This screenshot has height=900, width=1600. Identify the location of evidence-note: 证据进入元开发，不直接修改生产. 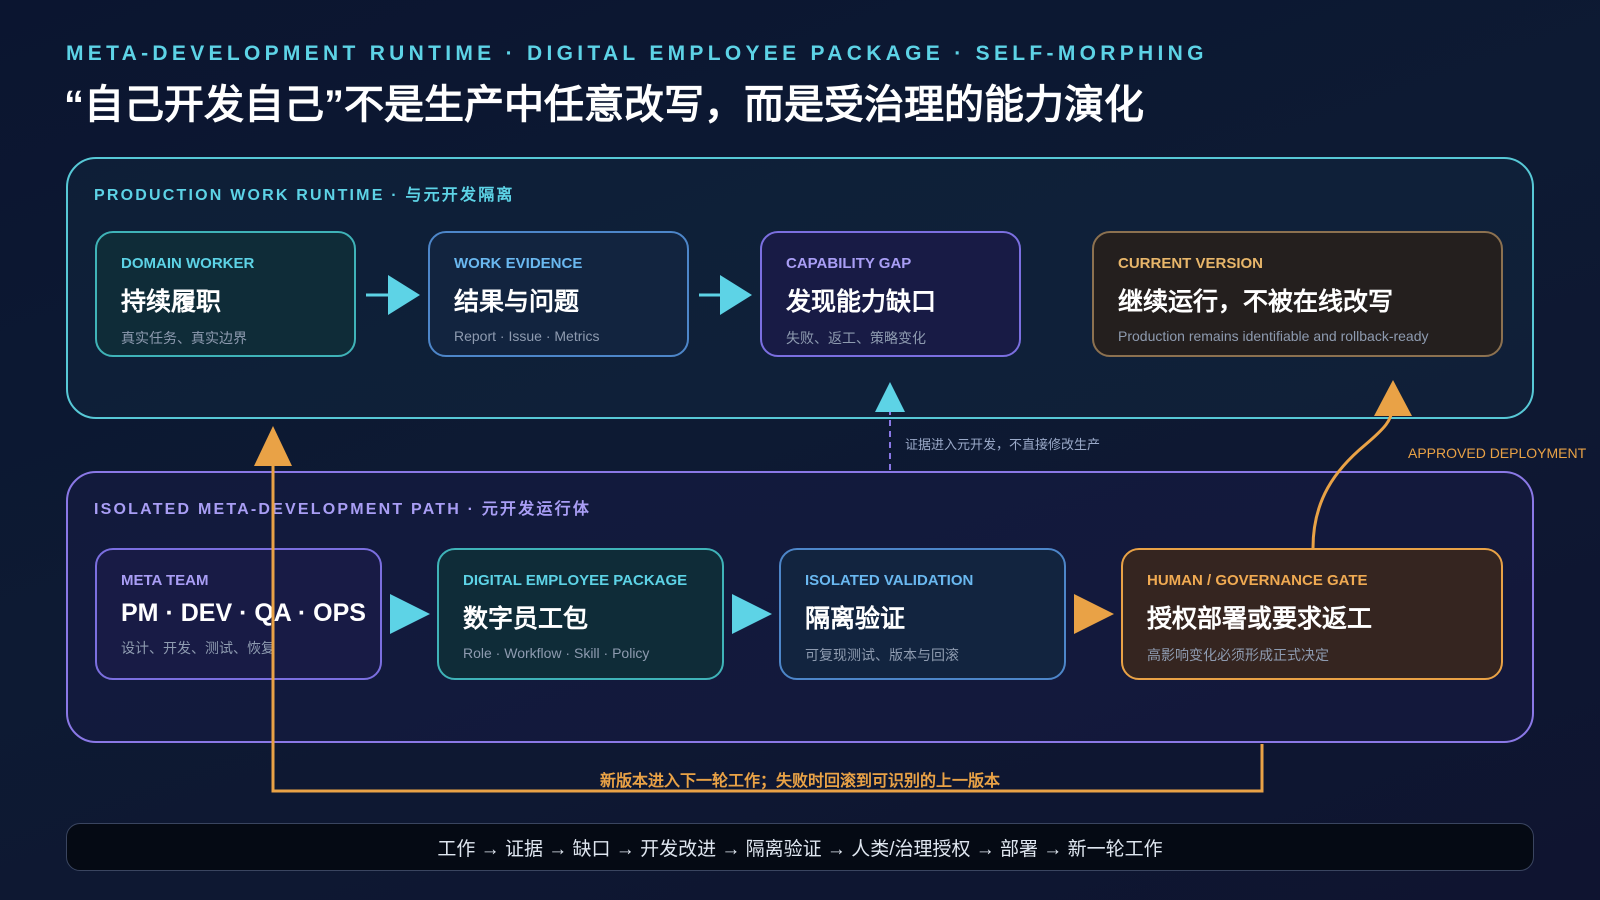
(1003, 444).